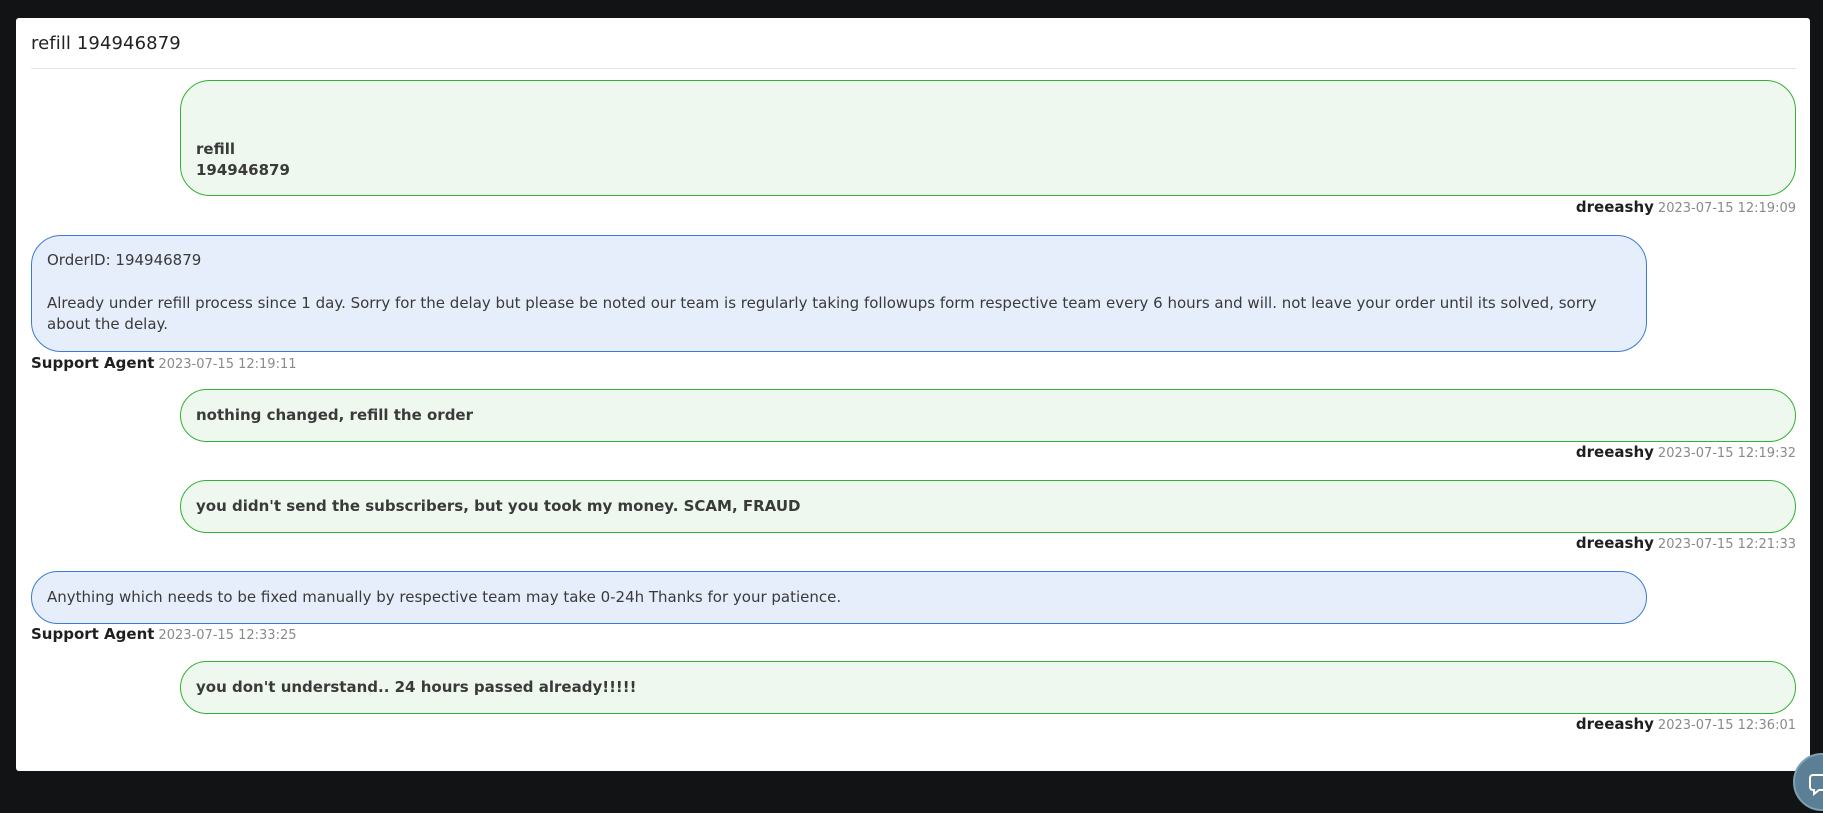 This screenshot has height=813, width=1823. Describe the element at coordinates (335, 415) in the screenshot. I see `message-text: nothing changed, refill the order` at that location.